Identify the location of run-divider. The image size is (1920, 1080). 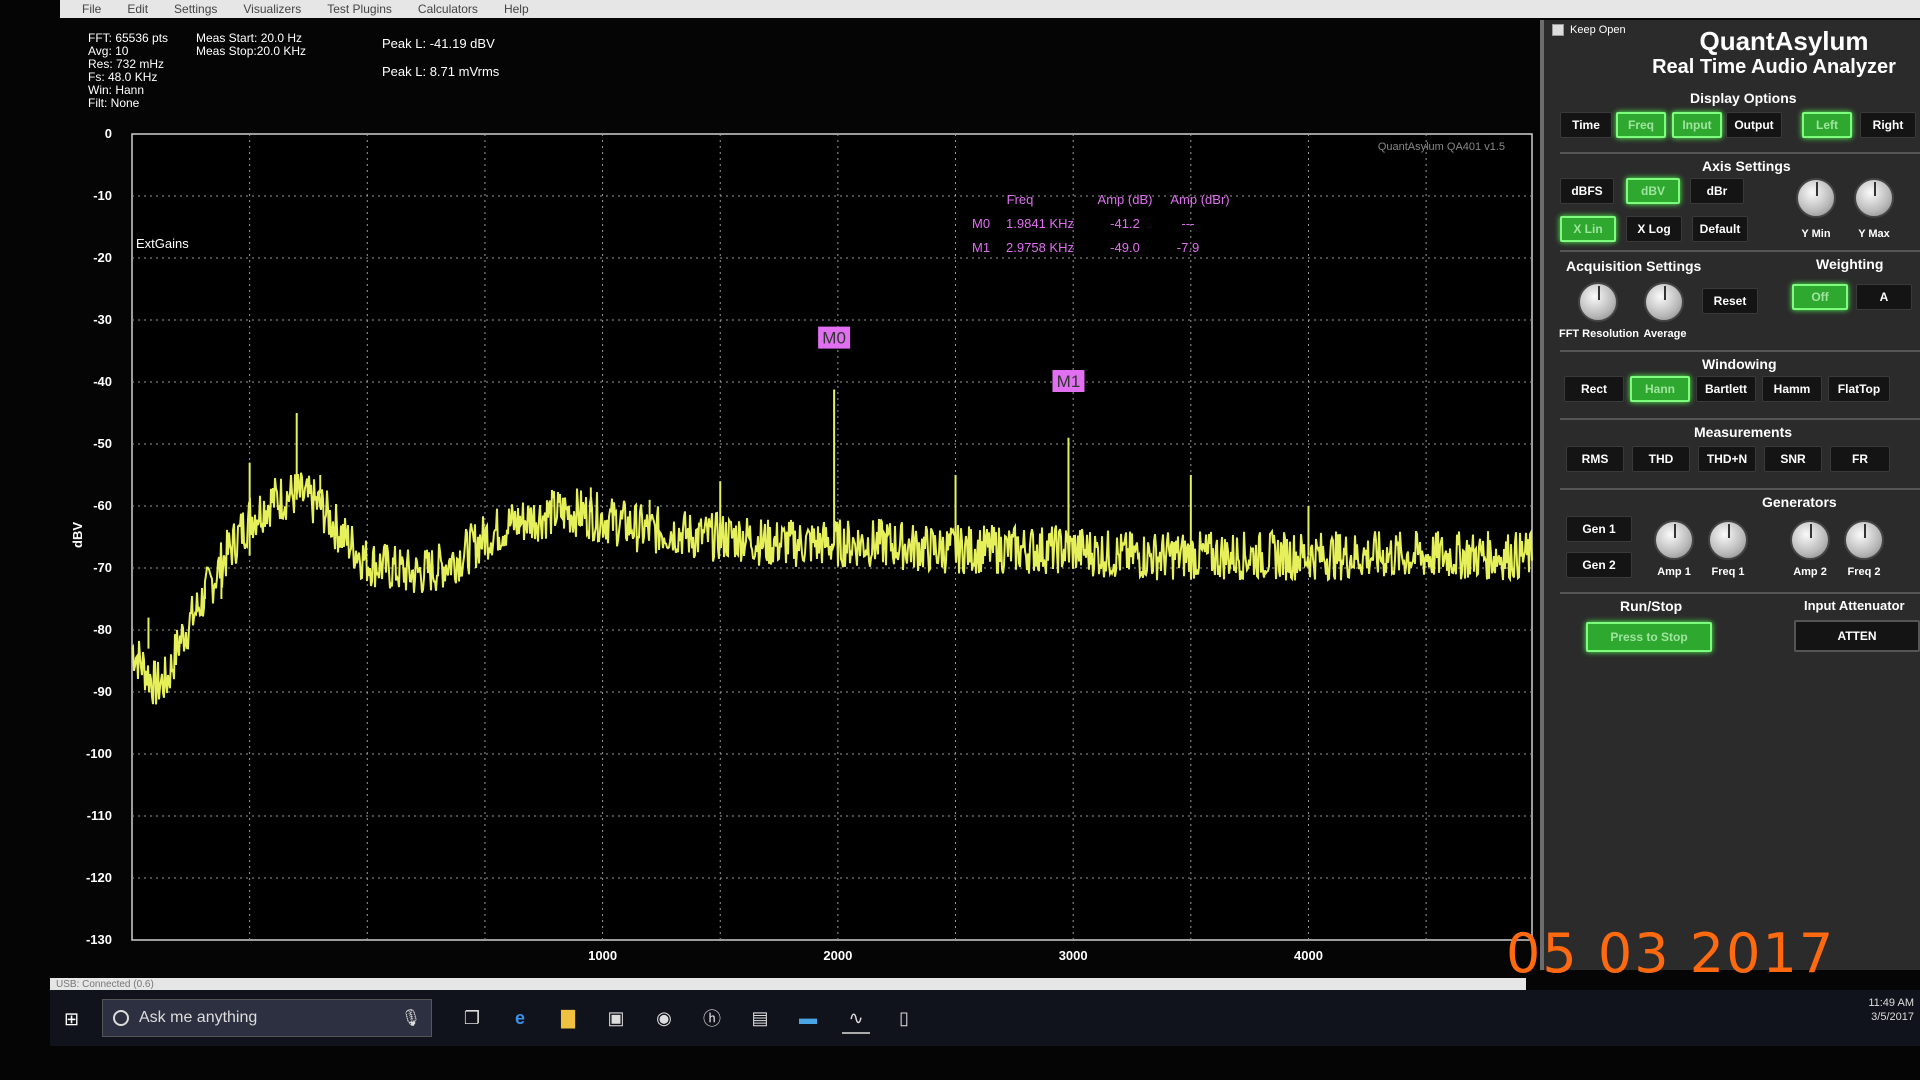
(1740, 593).